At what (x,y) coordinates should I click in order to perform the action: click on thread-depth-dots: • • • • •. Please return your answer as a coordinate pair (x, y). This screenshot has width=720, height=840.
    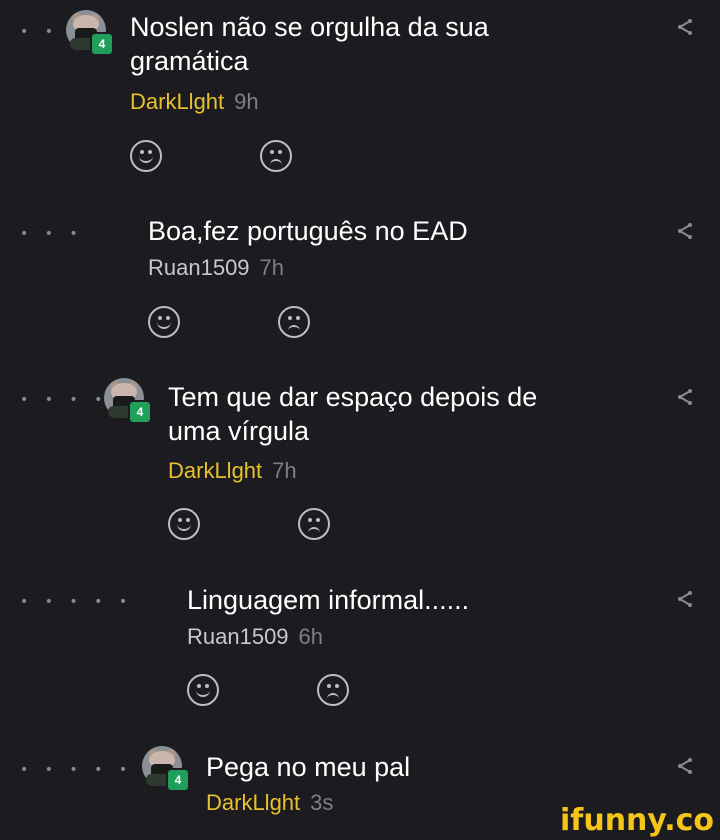
    Looking at the image, I should click on (77, 602).